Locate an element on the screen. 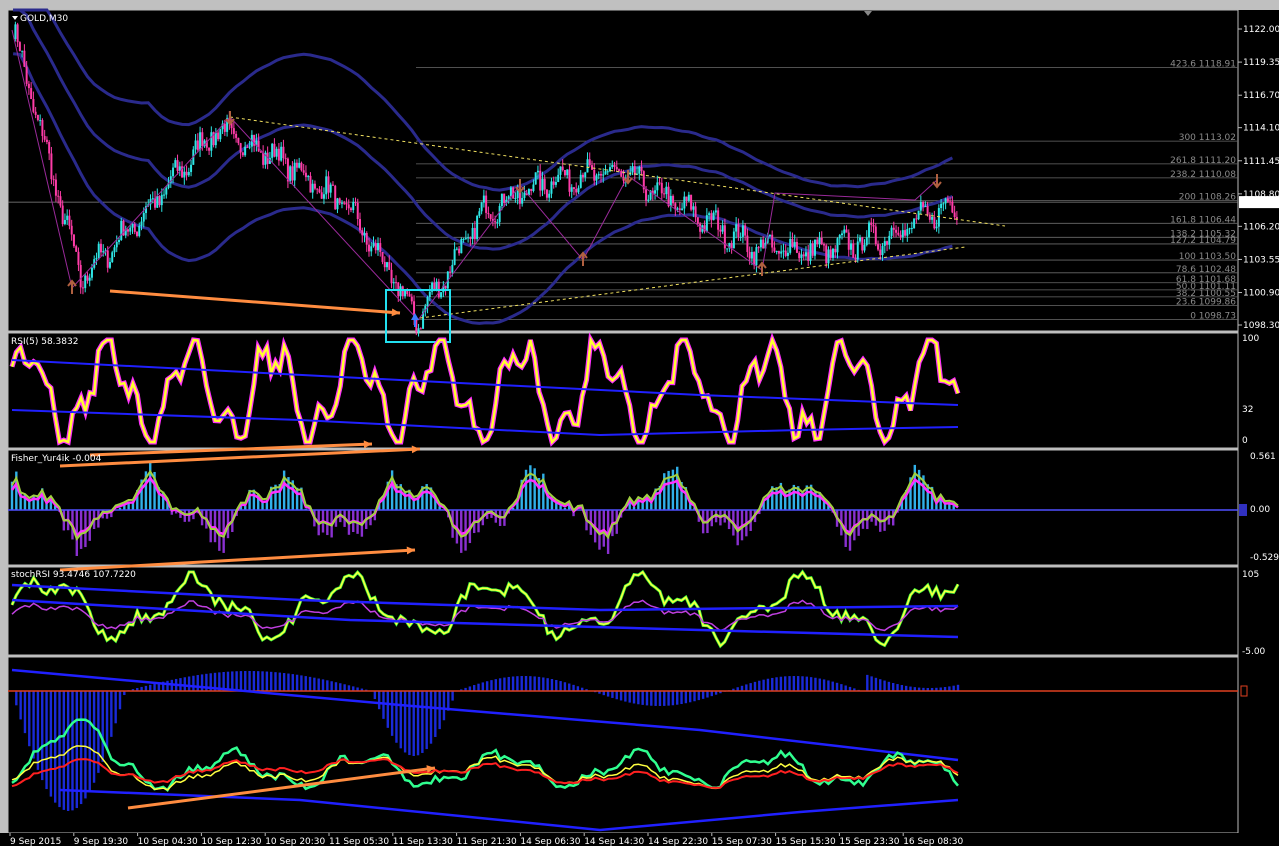 The height and width of the screenshot is (846, 1279). rsi-tick-label: 100 is located at coordinates (1250, 339).